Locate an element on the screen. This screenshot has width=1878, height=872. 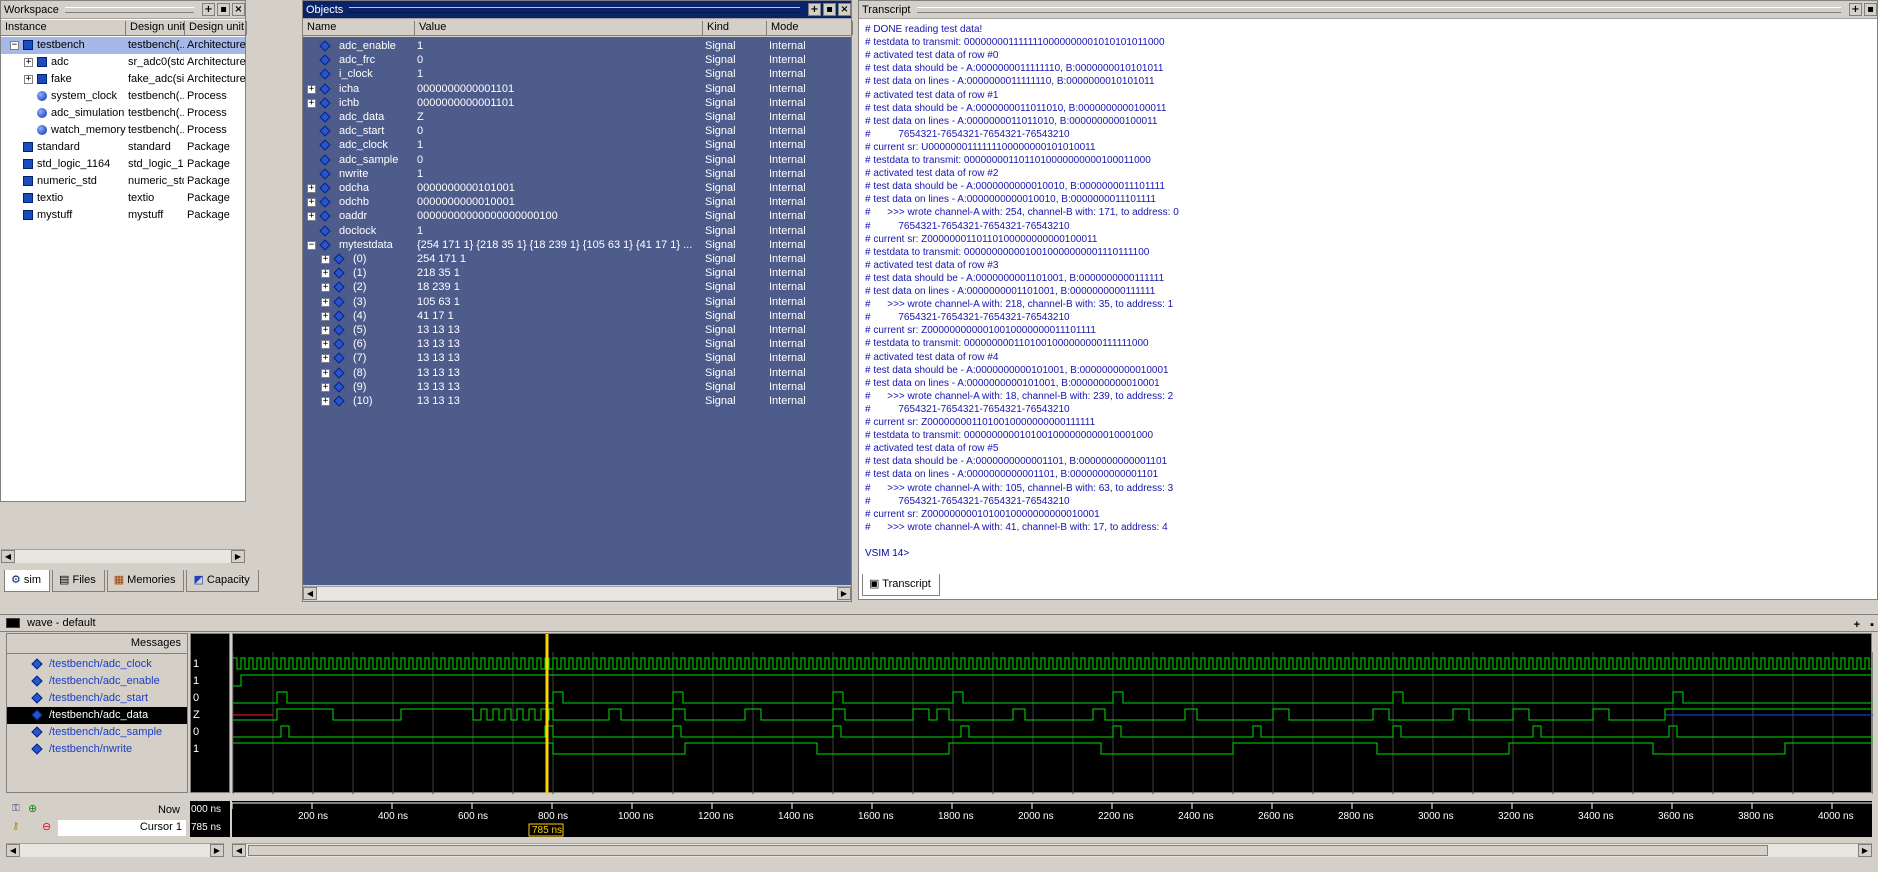
object-row: + (0) 254 171 1 Signal Internal is located at coordinates (577, 259).